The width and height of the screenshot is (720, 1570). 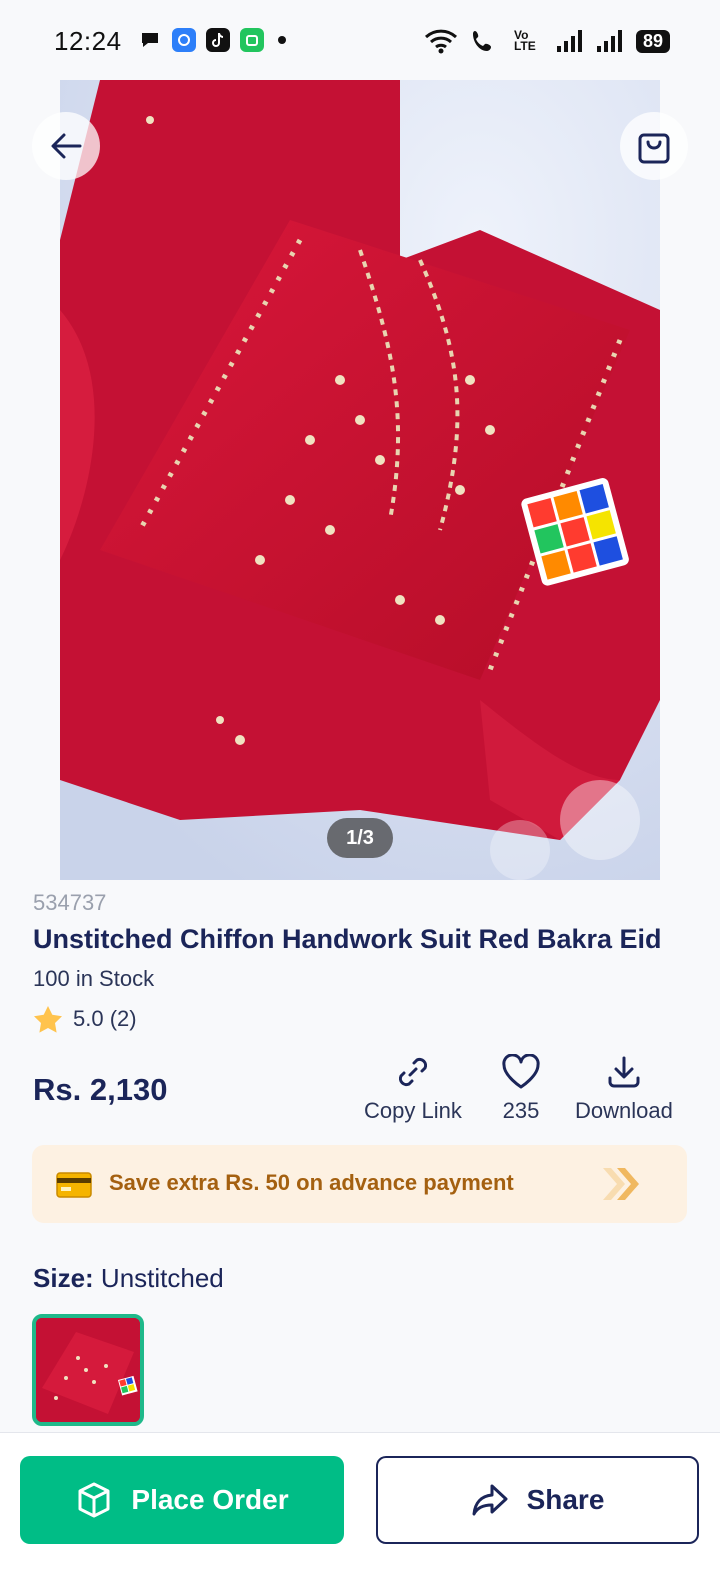 I want to click on share-arrow-icon, so click(x=490, y=1500).